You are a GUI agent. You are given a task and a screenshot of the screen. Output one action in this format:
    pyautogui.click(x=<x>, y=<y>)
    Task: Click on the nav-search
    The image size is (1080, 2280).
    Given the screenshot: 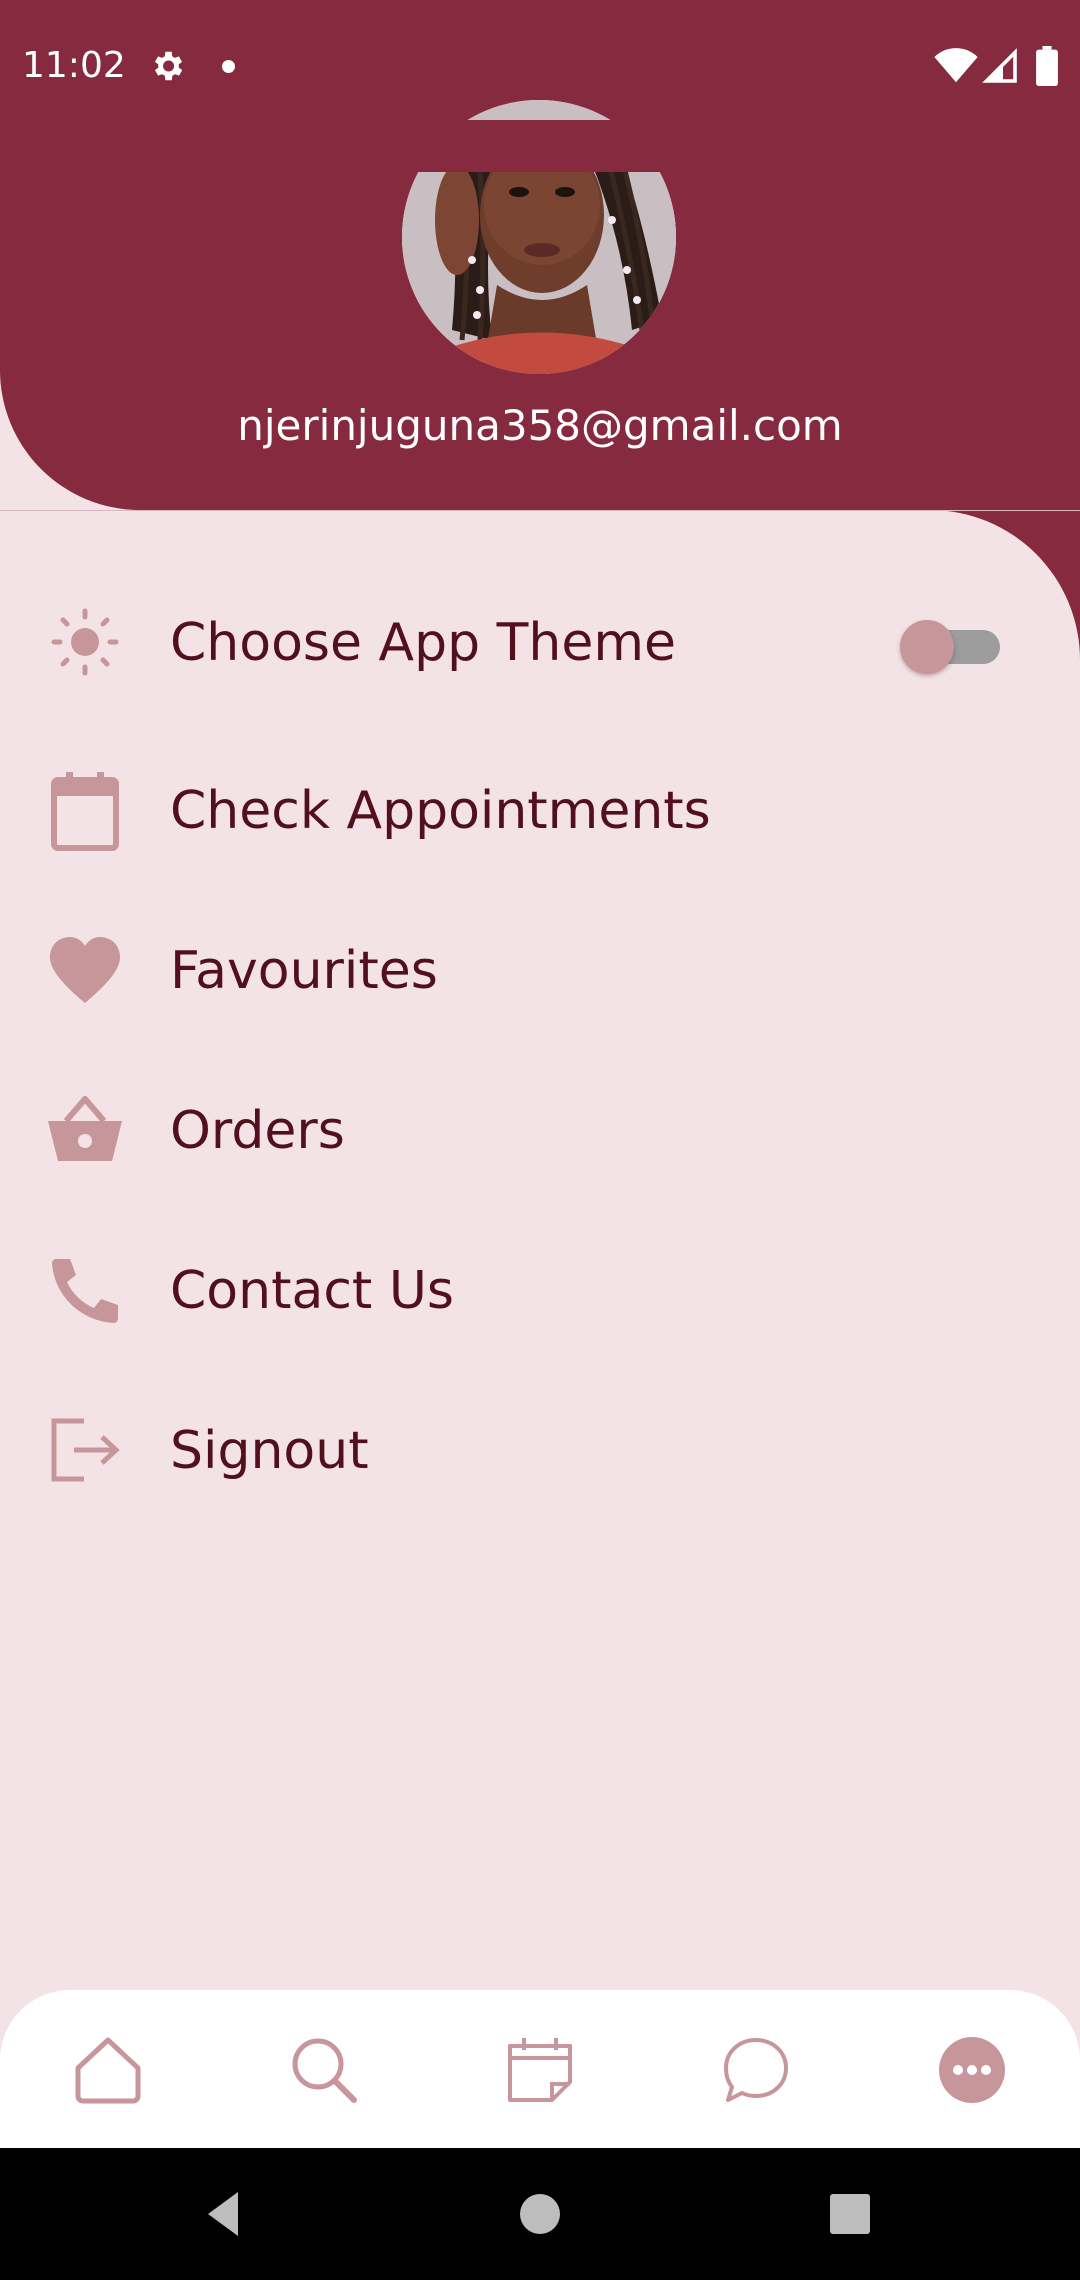 What is the action you would take?
    pyautogui.click(x=323, y=2069)
    